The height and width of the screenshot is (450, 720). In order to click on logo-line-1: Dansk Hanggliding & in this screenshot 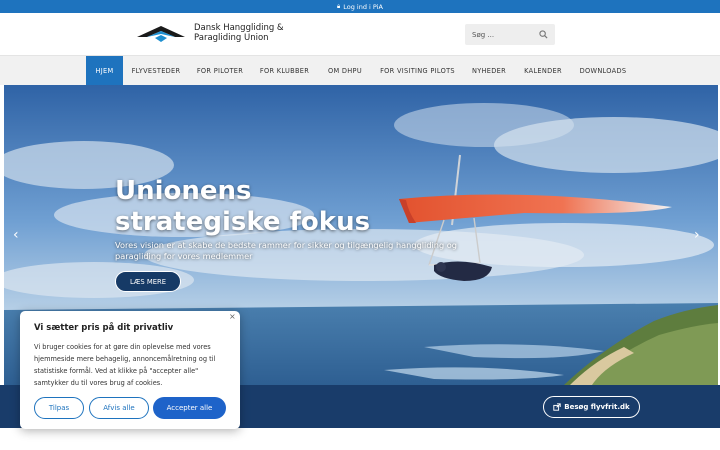, I will do `click(239, 28)`.